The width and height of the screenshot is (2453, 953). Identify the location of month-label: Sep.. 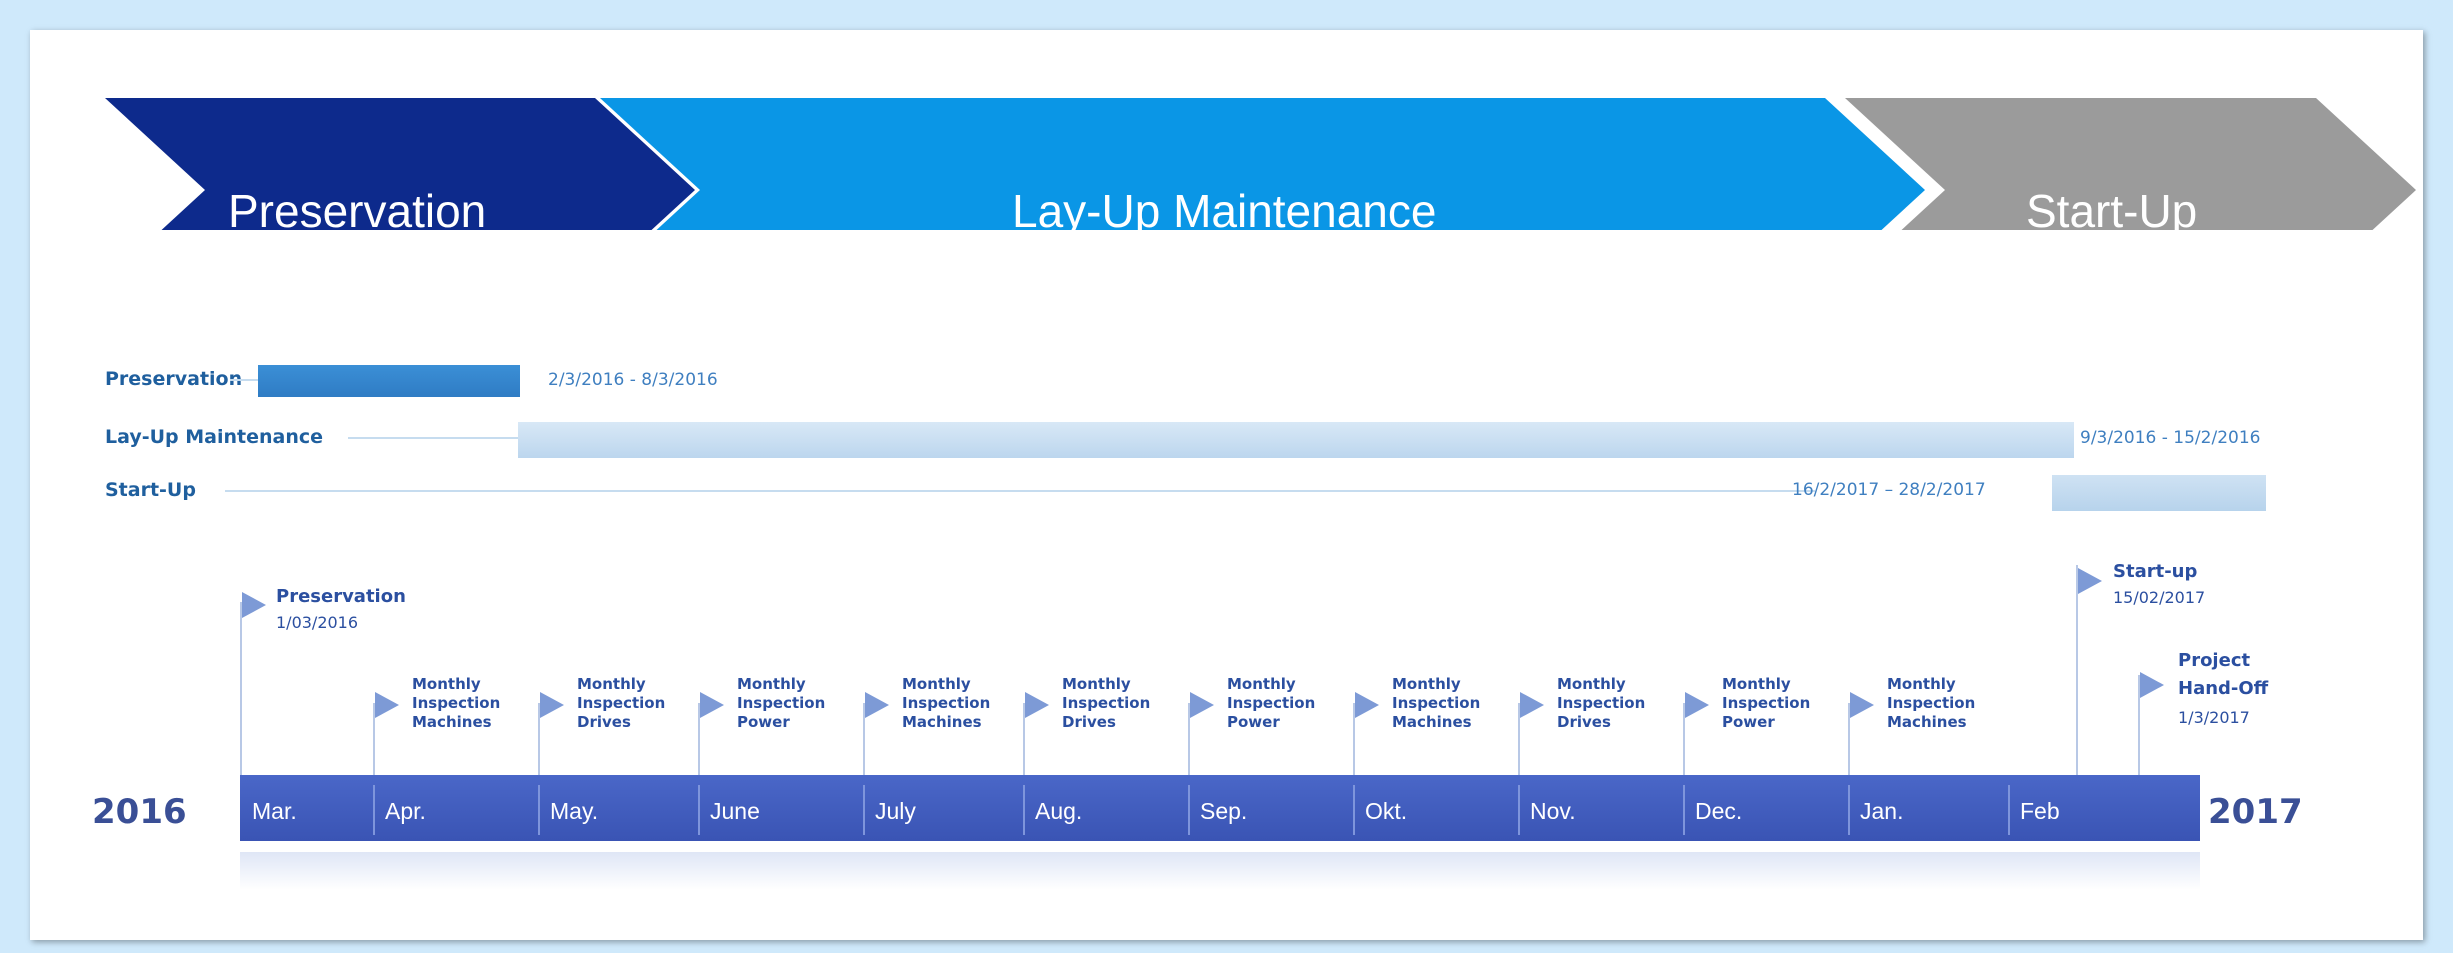
(1224, 811).